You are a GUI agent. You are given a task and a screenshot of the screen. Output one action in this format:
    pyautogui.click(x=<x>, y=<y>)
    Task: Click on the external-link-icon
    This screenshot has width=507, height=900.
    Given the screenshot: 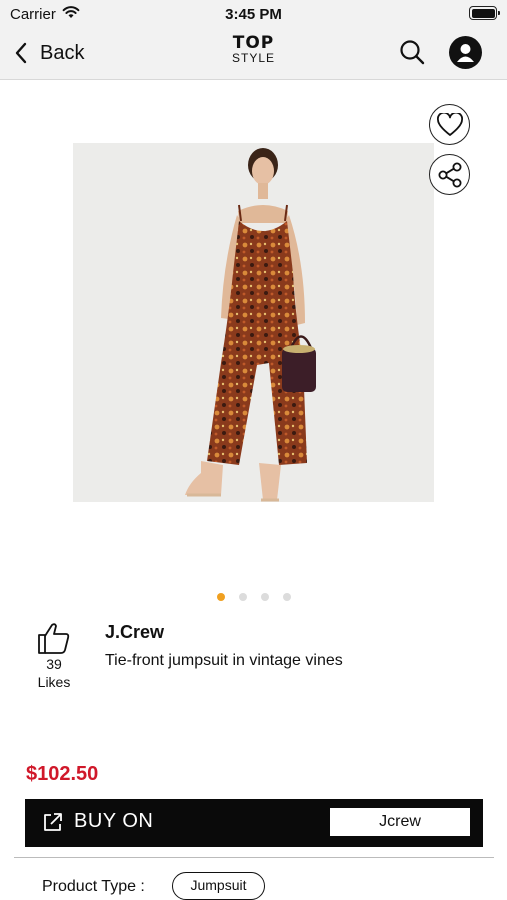 What is the action you would take?
    pyautogui.click(x=53, y=822)
    